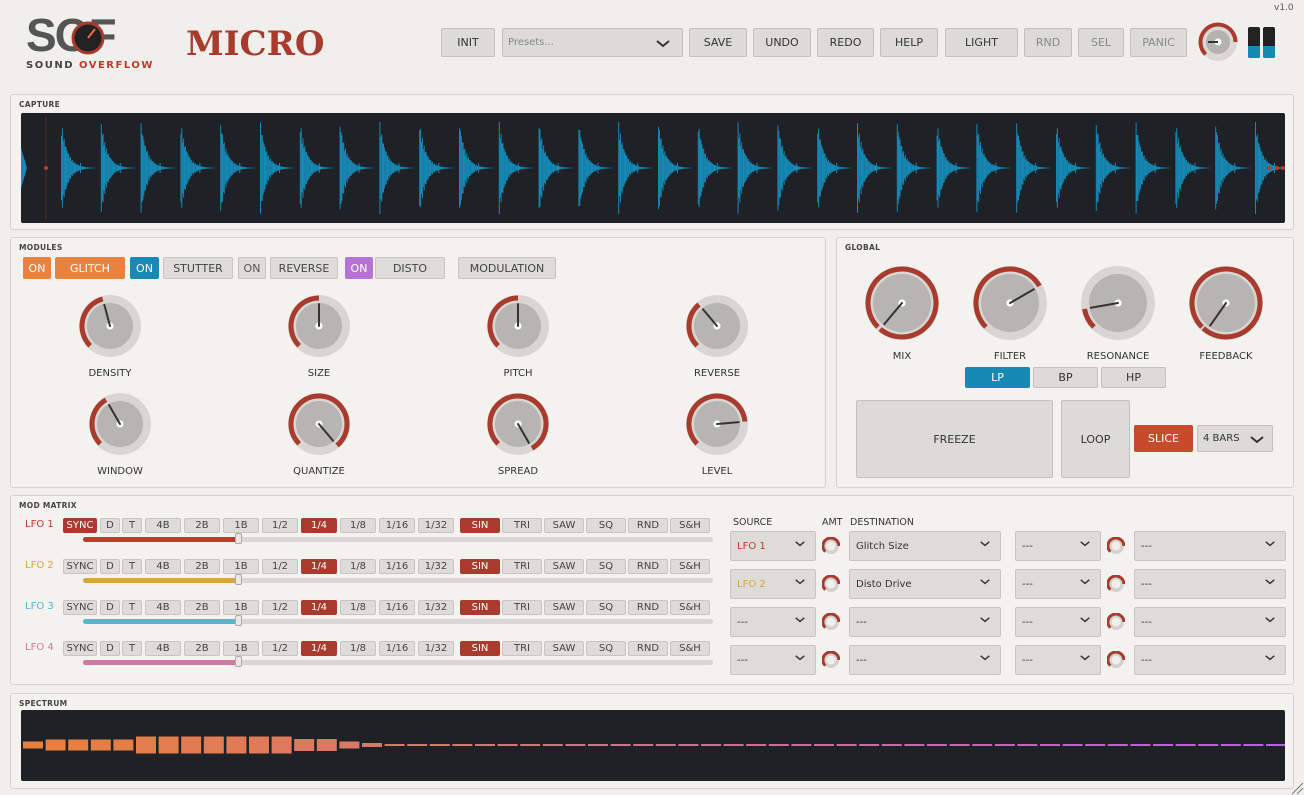 The height and width of the screenshot is (795, 1304). I want to click on knob-density, so click(110, 326).